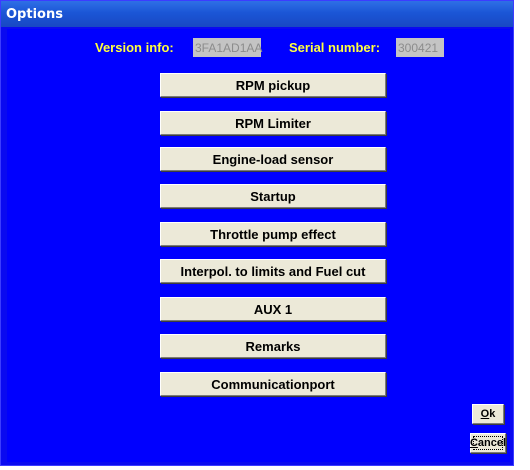 This screenshot has width=530, height=470. What do you see at coordinates (273, 309) in the screenshot?
I see `aux-1-button: AUX 1` at bounding box center [273, 309].